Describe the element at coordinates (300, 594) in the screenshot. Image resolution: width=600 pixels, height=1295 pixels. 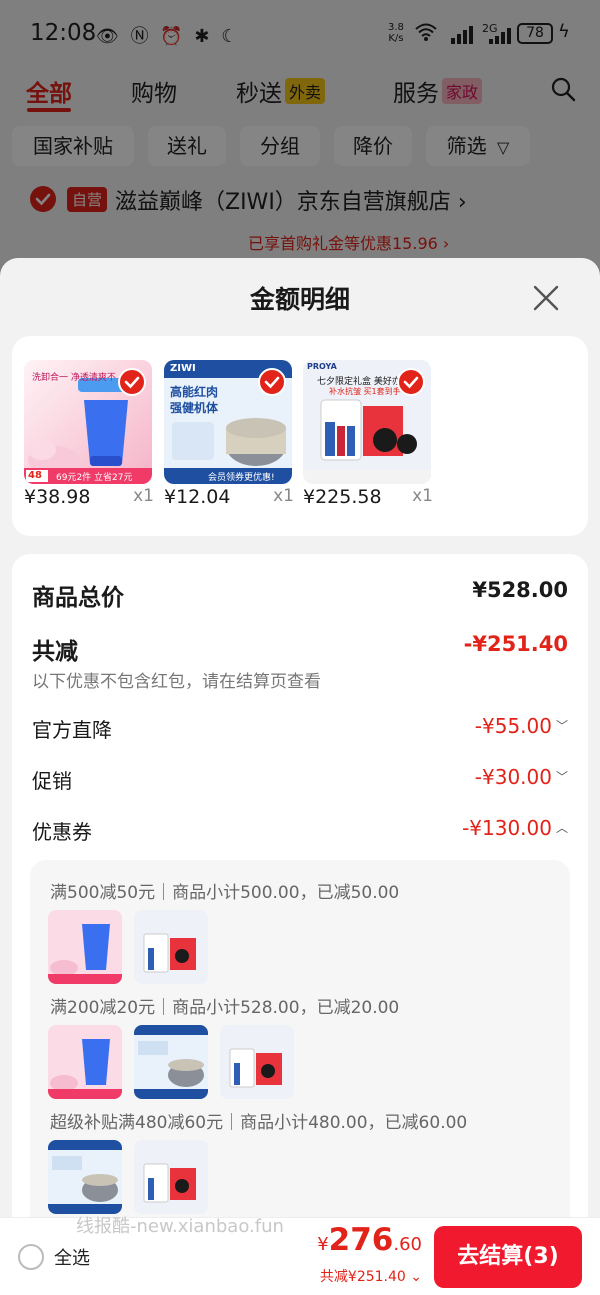
I see `subtotal-row: 商品总价 ¥528.00` at that location.